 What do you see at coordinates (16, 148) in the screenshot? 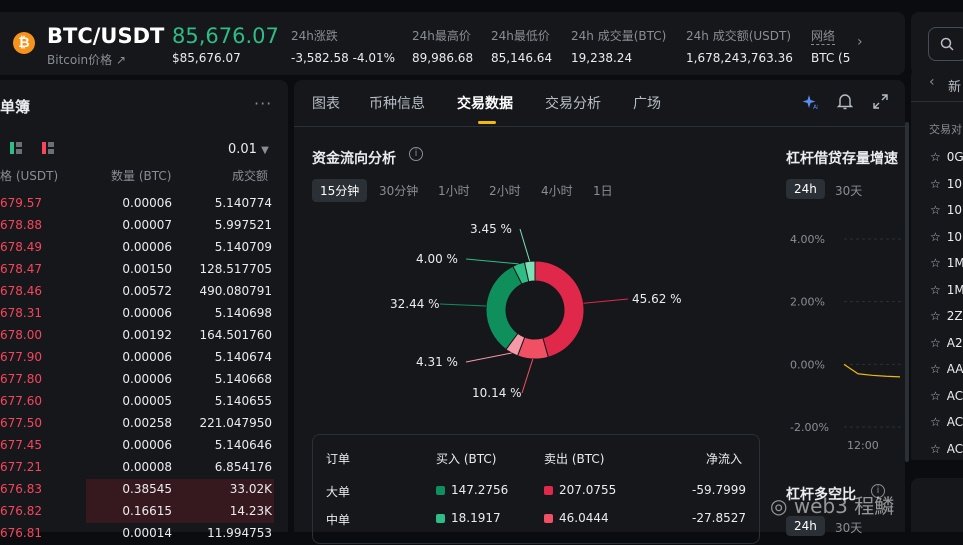
I see `orderbook-both-view-icon` at bounding box center [16, 148].